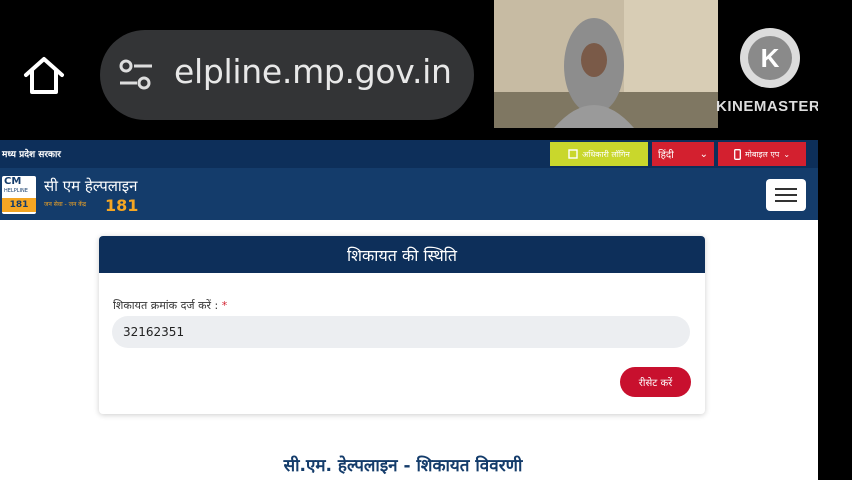 This screenshot has width=852, height=480. Describe the element at coordinates (768, 106) in the screenshot. I see `kinemaster-watermark: KINEMASTER` at that location.